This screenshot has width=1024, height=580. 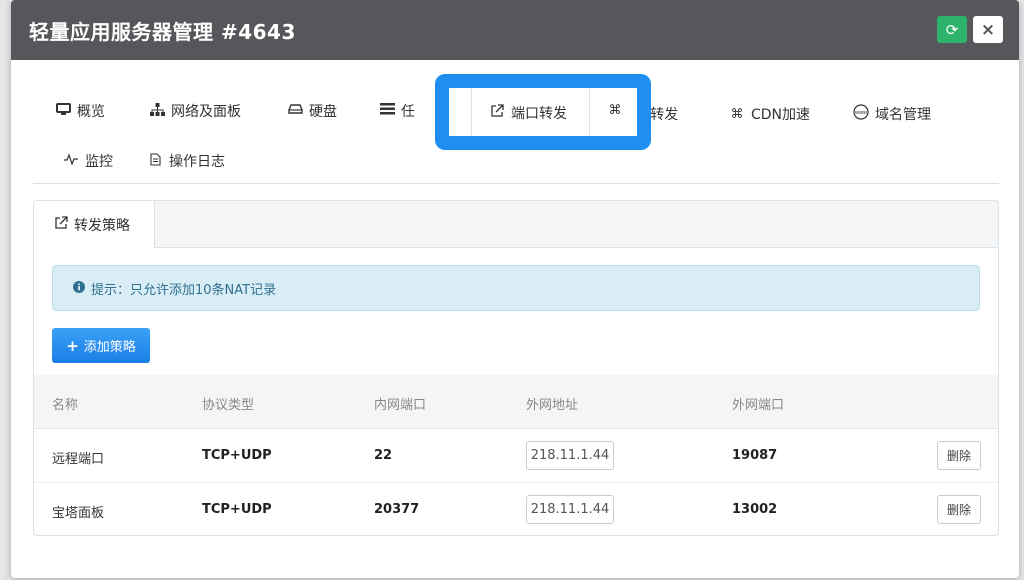 I want to click on cell-external-port: 13002, so click(x=755, y=509).